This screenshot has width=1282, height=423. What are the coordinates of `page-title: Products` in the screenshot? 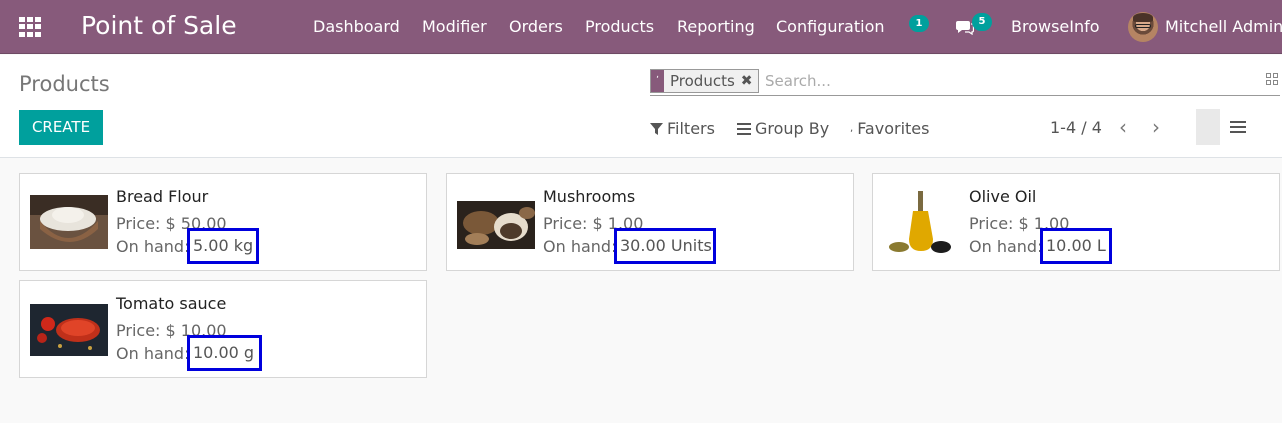 It's located at (64, 84).